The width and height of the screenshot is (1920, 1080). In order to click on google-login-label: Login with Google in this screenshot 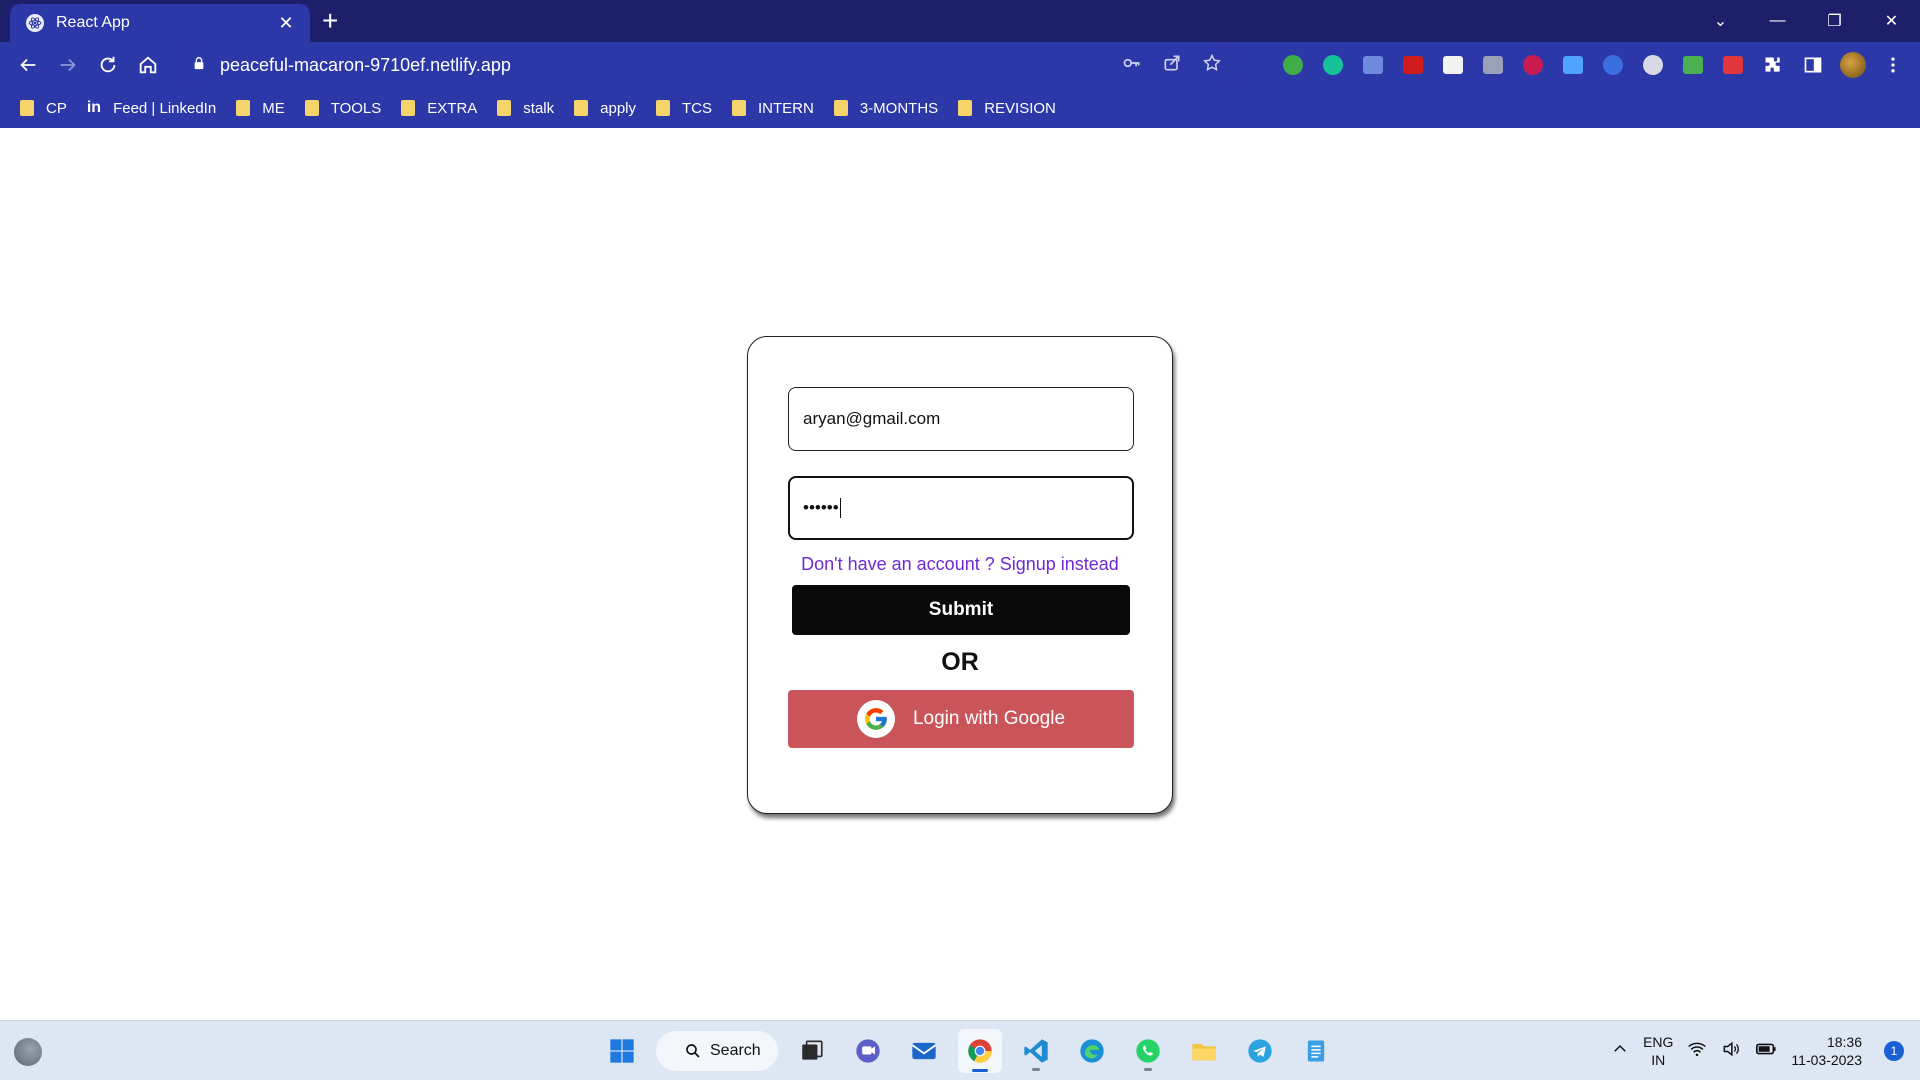, I will do `click(989, 718)`.